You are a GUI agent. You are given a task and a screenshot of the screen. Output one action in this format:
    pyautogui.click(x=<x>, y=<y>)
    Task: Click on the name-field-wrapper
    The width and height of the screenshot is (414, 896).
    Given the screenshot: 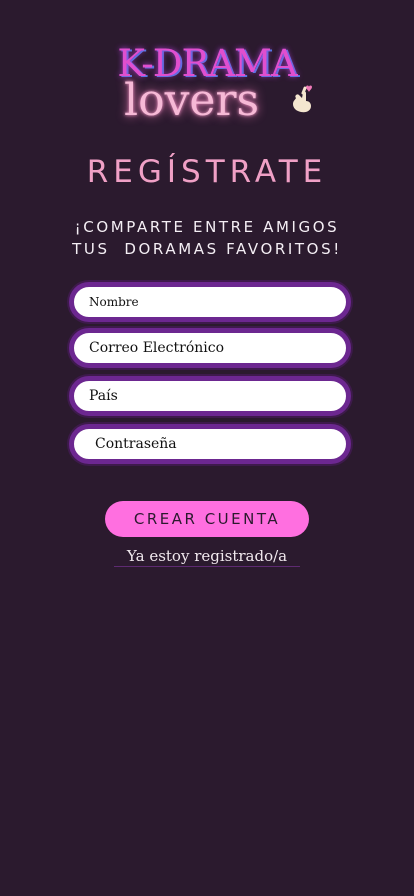 What is the action you would take?
    pyautogui.click(x=210, y=302)
    